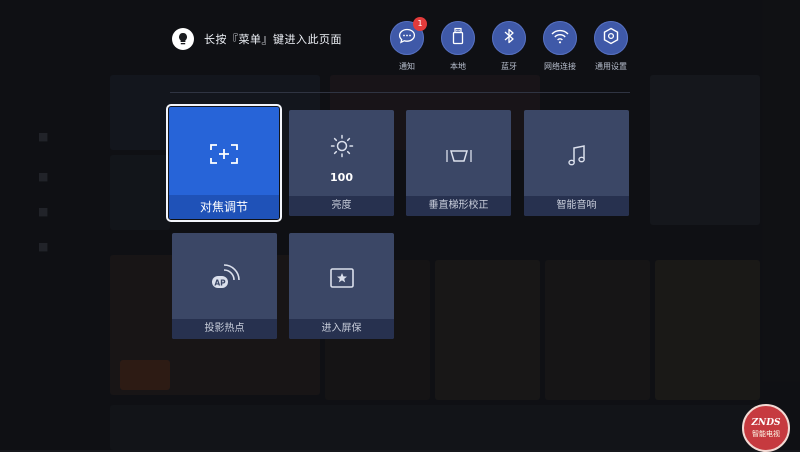 Image resolution: width=800 pixels, height=452 pixels. I want to click on network-button: 网络连接, so click(560, 46).